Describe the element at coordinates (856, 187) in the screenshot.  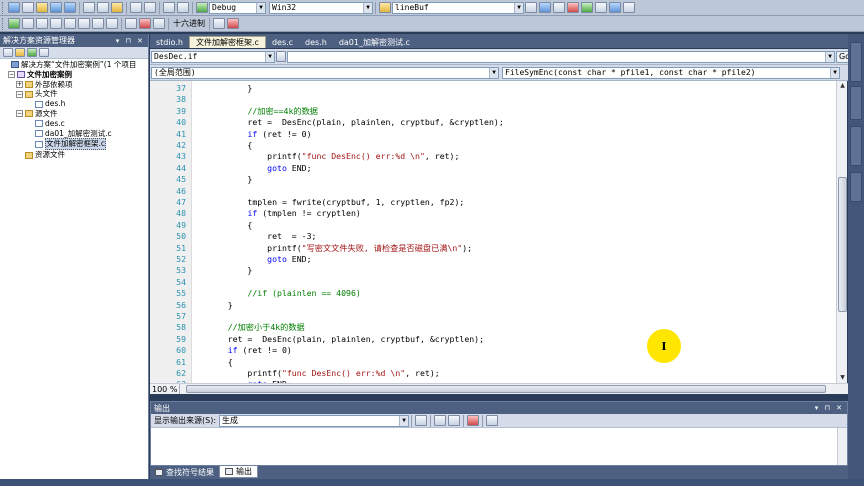
I see `class-view-dock-tab` at that location.